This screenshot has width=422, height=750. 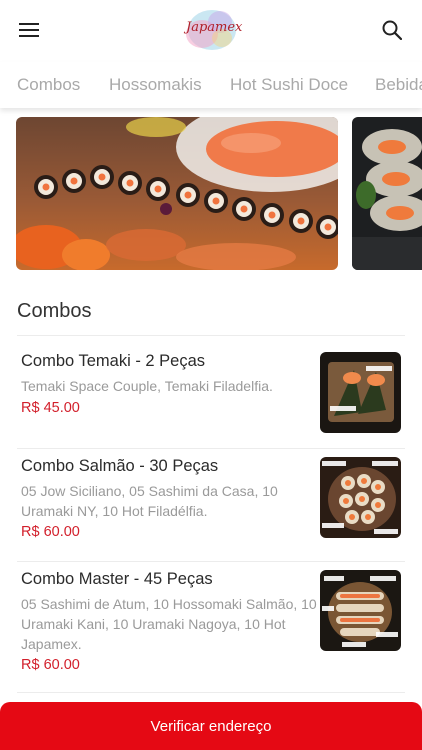 I want to click on search-icon, so click(x=392, y=30).